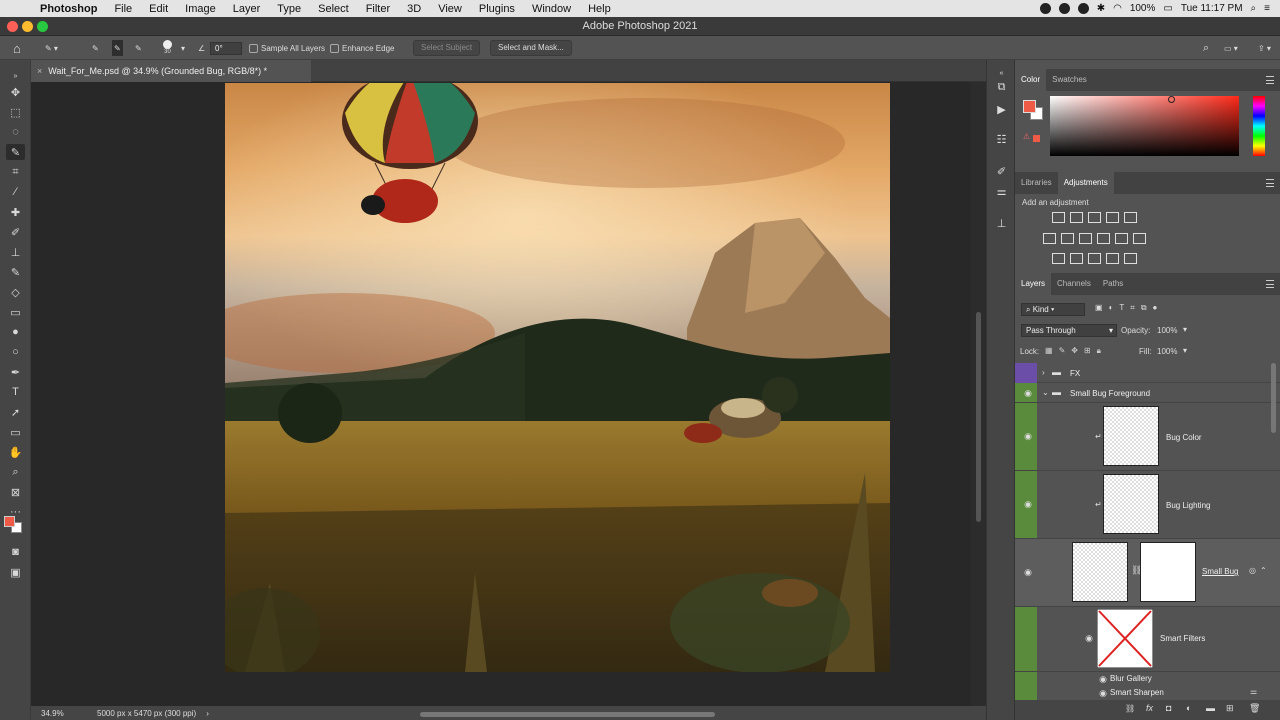  I want to click on tab-adjustments: Adjustments, so click(1085, 183).